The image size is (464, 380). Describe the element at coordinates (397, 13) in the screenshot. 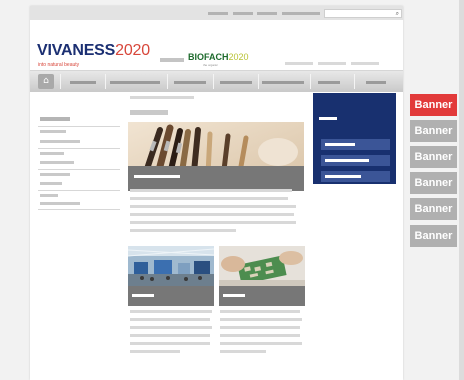

I see `search-icon: ⌕` at that location.